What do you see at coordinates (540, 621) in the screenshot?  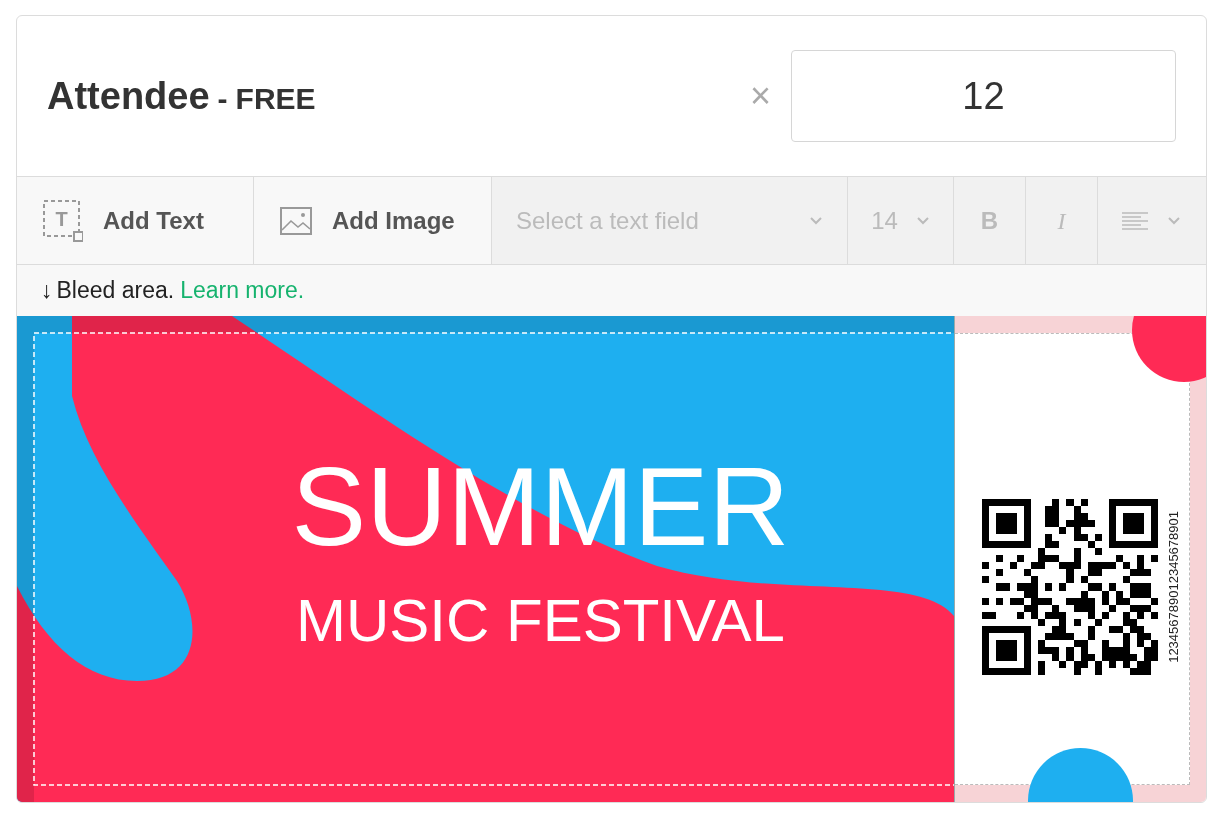 I see `ticket-subtitle: MUSIC FESTIVAL` at bounding box center [540, 621].